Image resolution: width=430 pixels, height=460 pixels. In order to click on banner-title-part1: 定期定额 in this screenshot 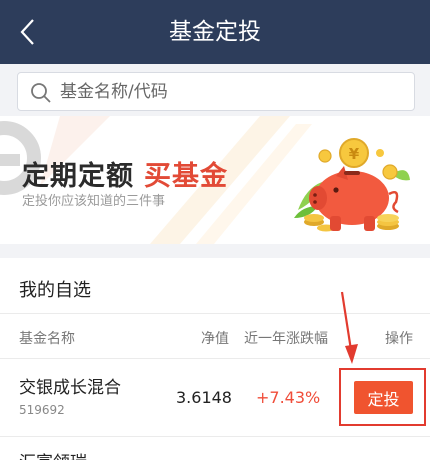, I will do `click(78, 176)`.